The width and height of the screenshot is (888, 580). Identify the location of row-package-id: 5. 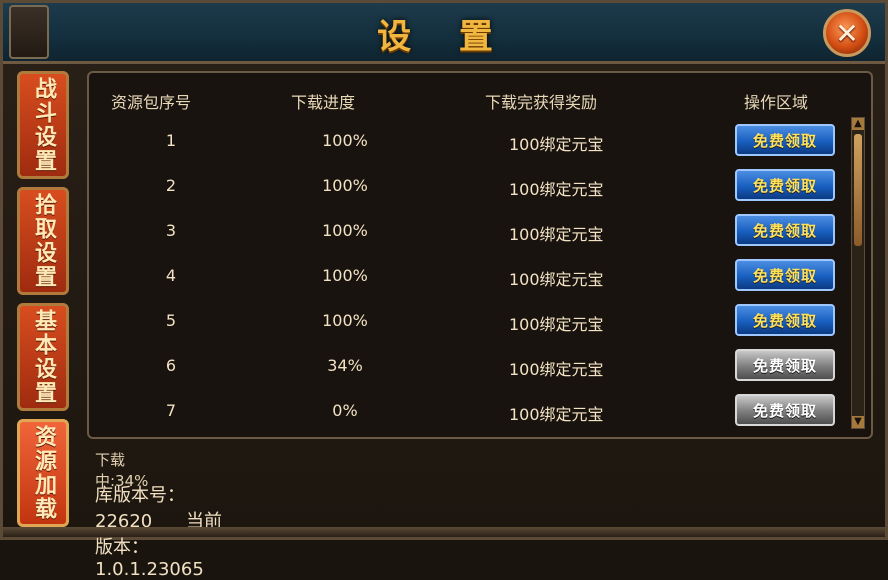
(171, 320).